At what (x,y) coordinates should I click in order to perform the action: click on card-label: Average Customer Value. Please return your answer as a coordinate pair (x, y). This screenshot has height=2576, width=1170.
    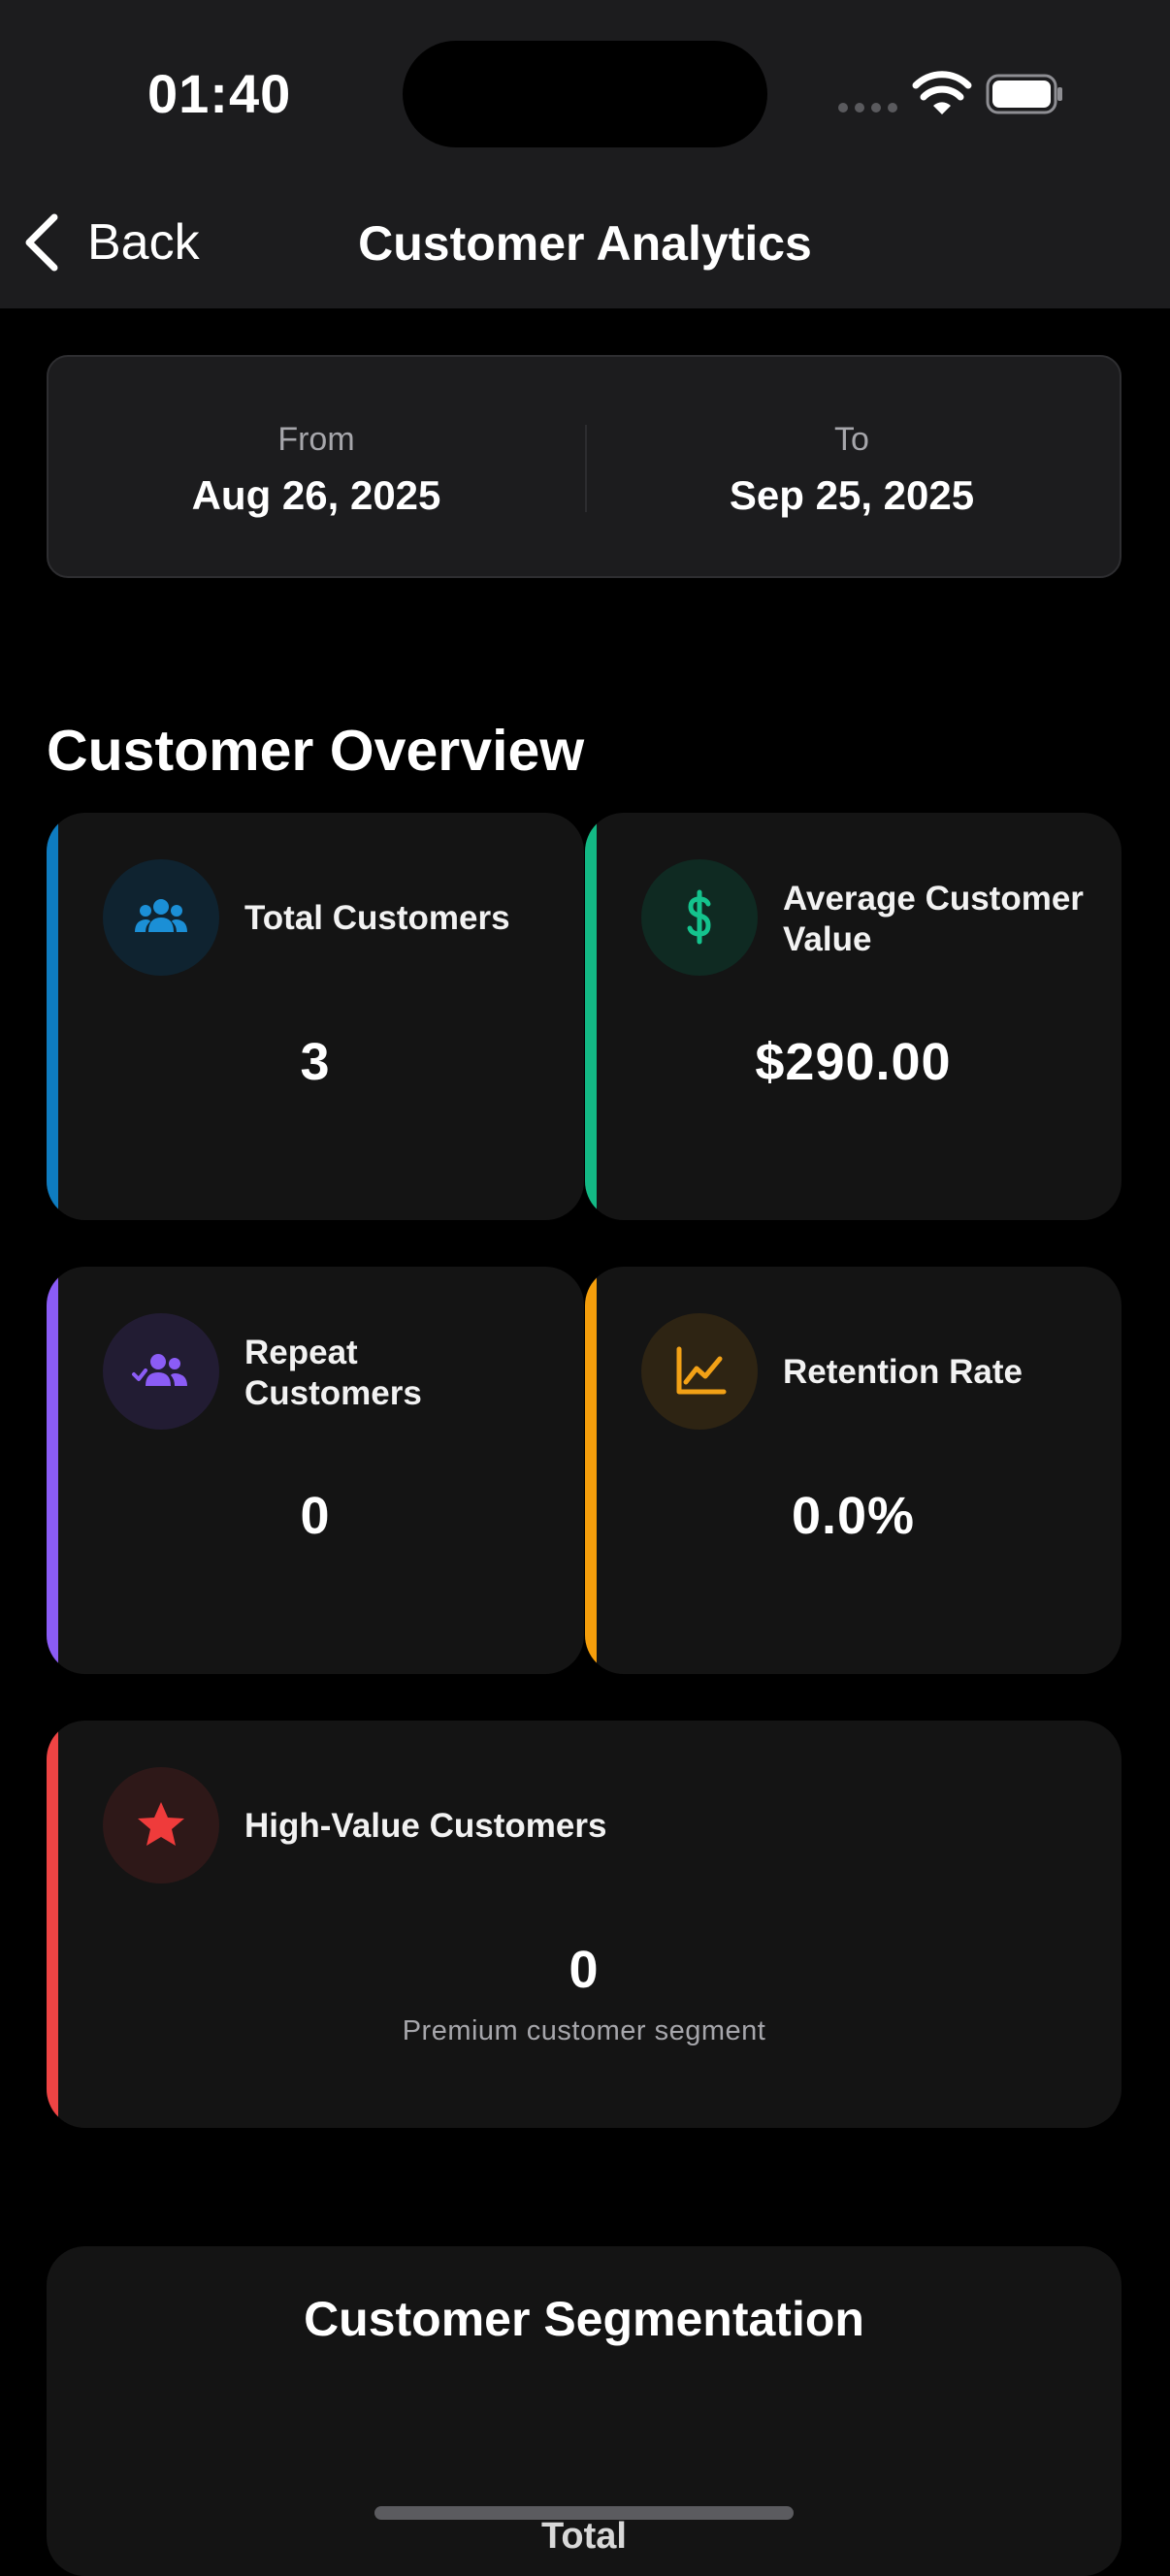
    Looking at the image, I should click on (933, 919).